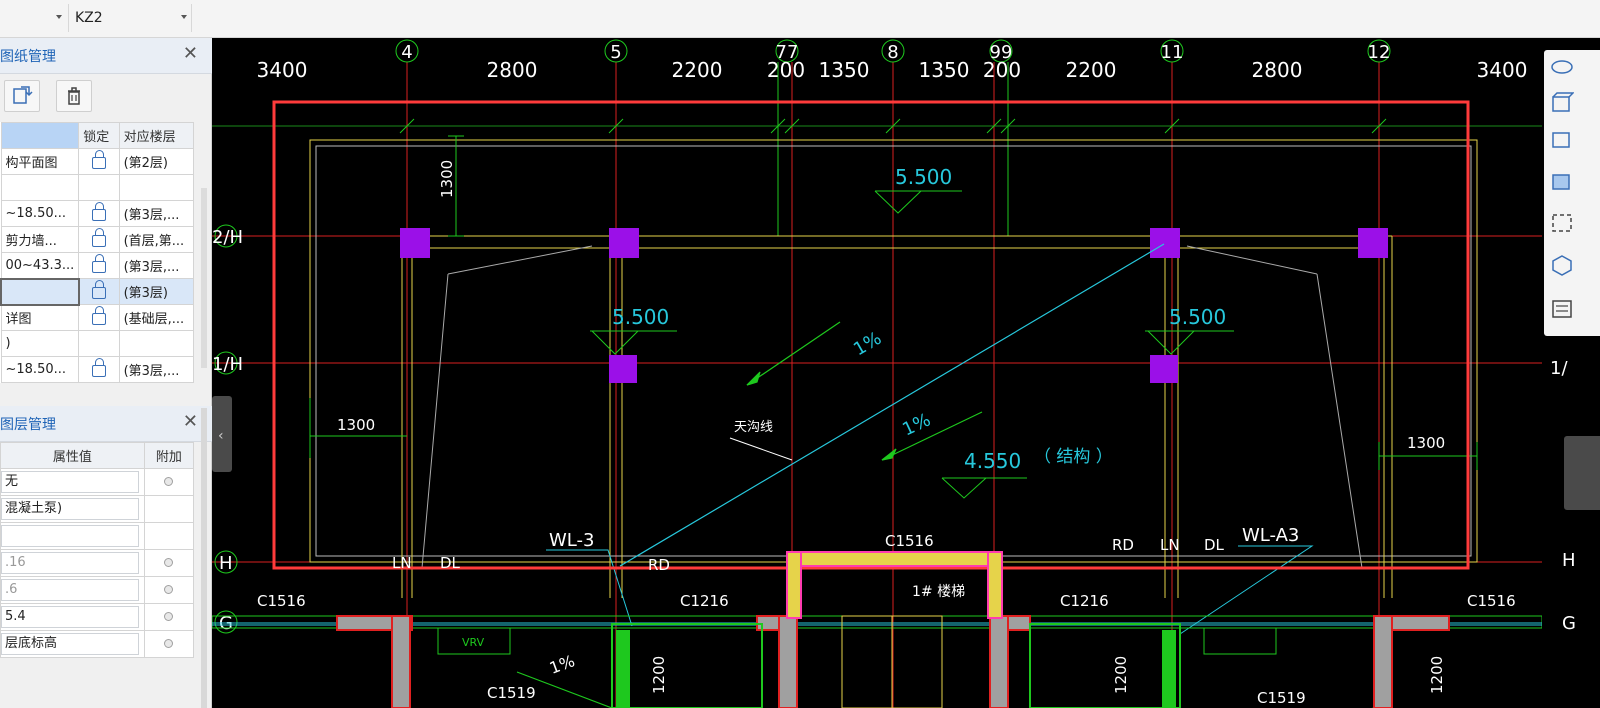  I want to click on table-row: 无, so click(97, 482).